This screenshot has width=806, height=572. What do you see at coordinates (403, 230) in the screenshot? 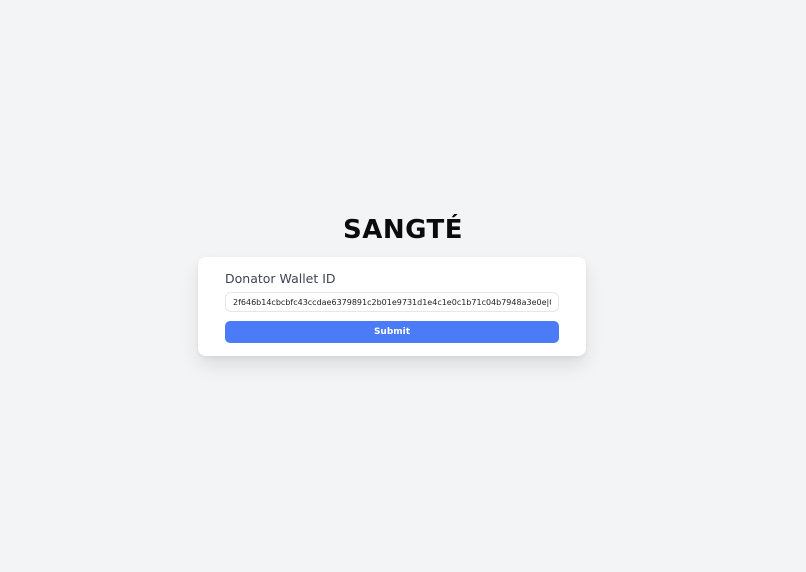
I see `brand-logo: SANGTÉ` at bounding box center [403, 230].